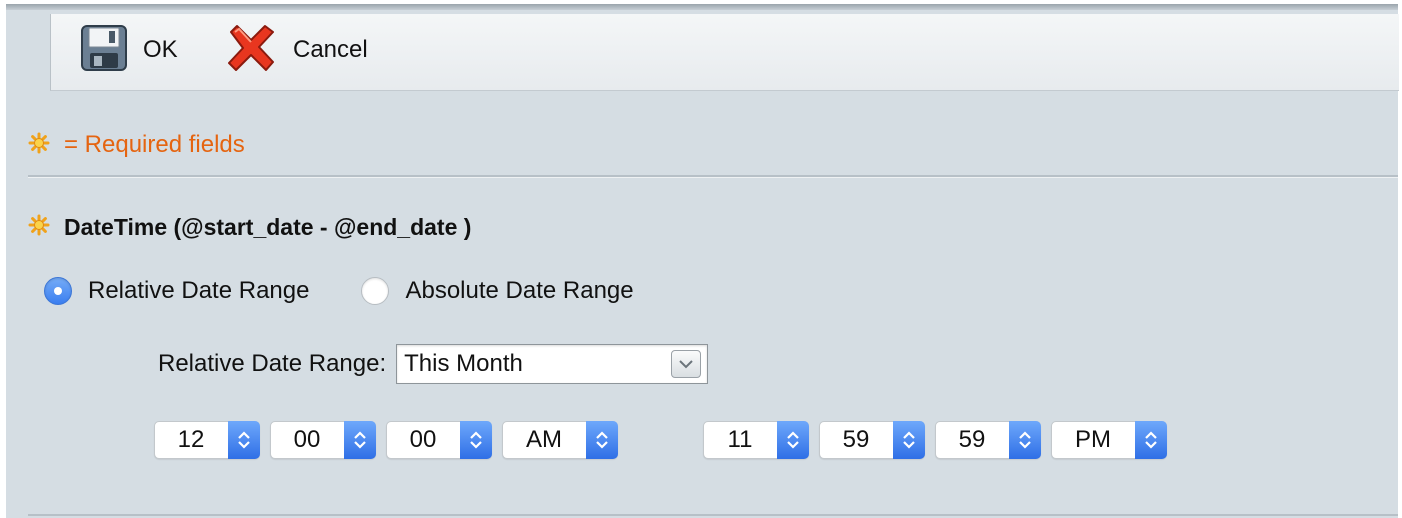 The height and width of the screenshot is (518, 1402). Describe the element at coordinates (439, 440) in the screenshot. I see `start-second-select: 00` at that location.